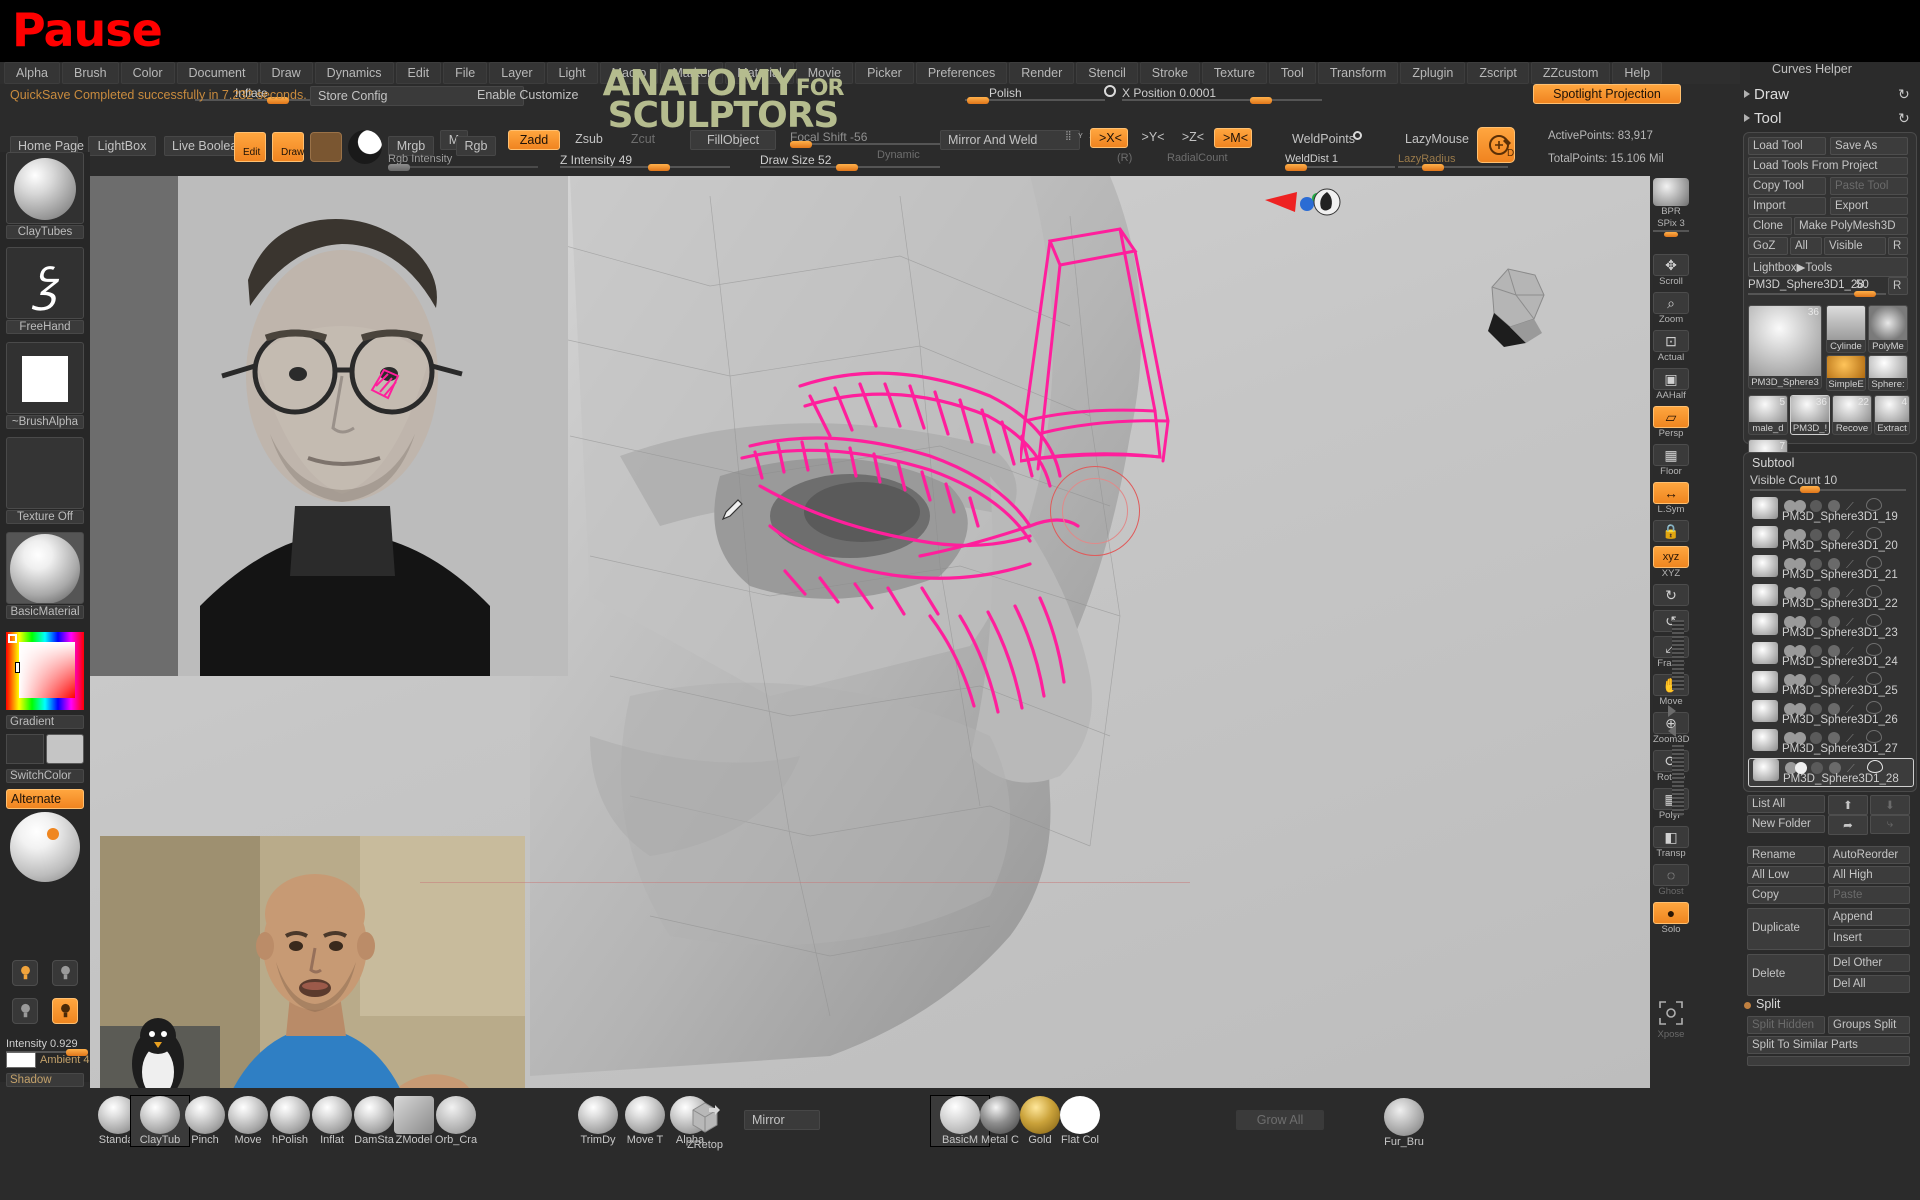  What do you see at coordinates (1806, 246) in the screenshot?
I see `all-button: All` at bounding box center [1806, 246].